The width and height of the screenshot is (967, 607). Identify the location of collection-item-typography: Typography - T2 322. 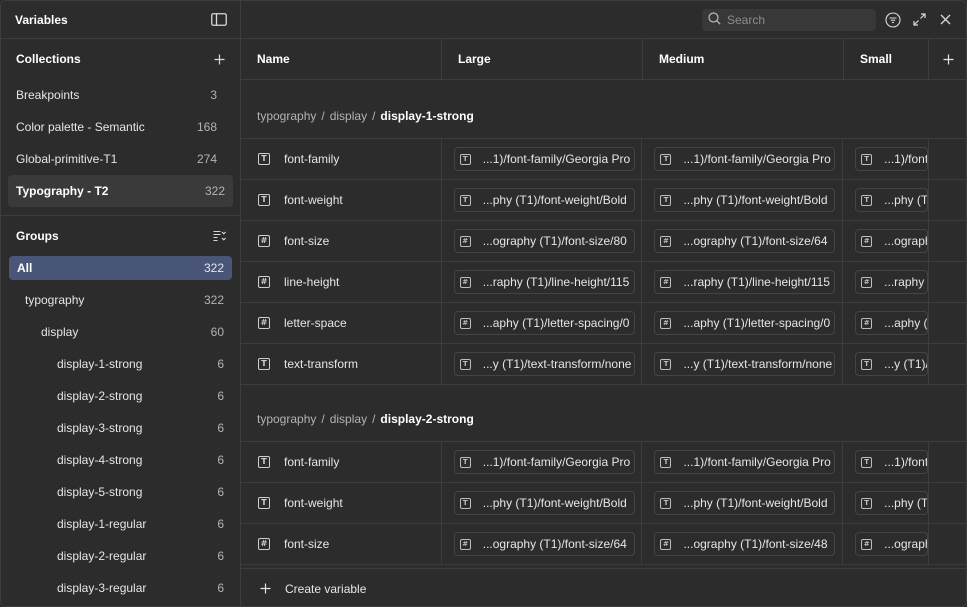
(120, 191).